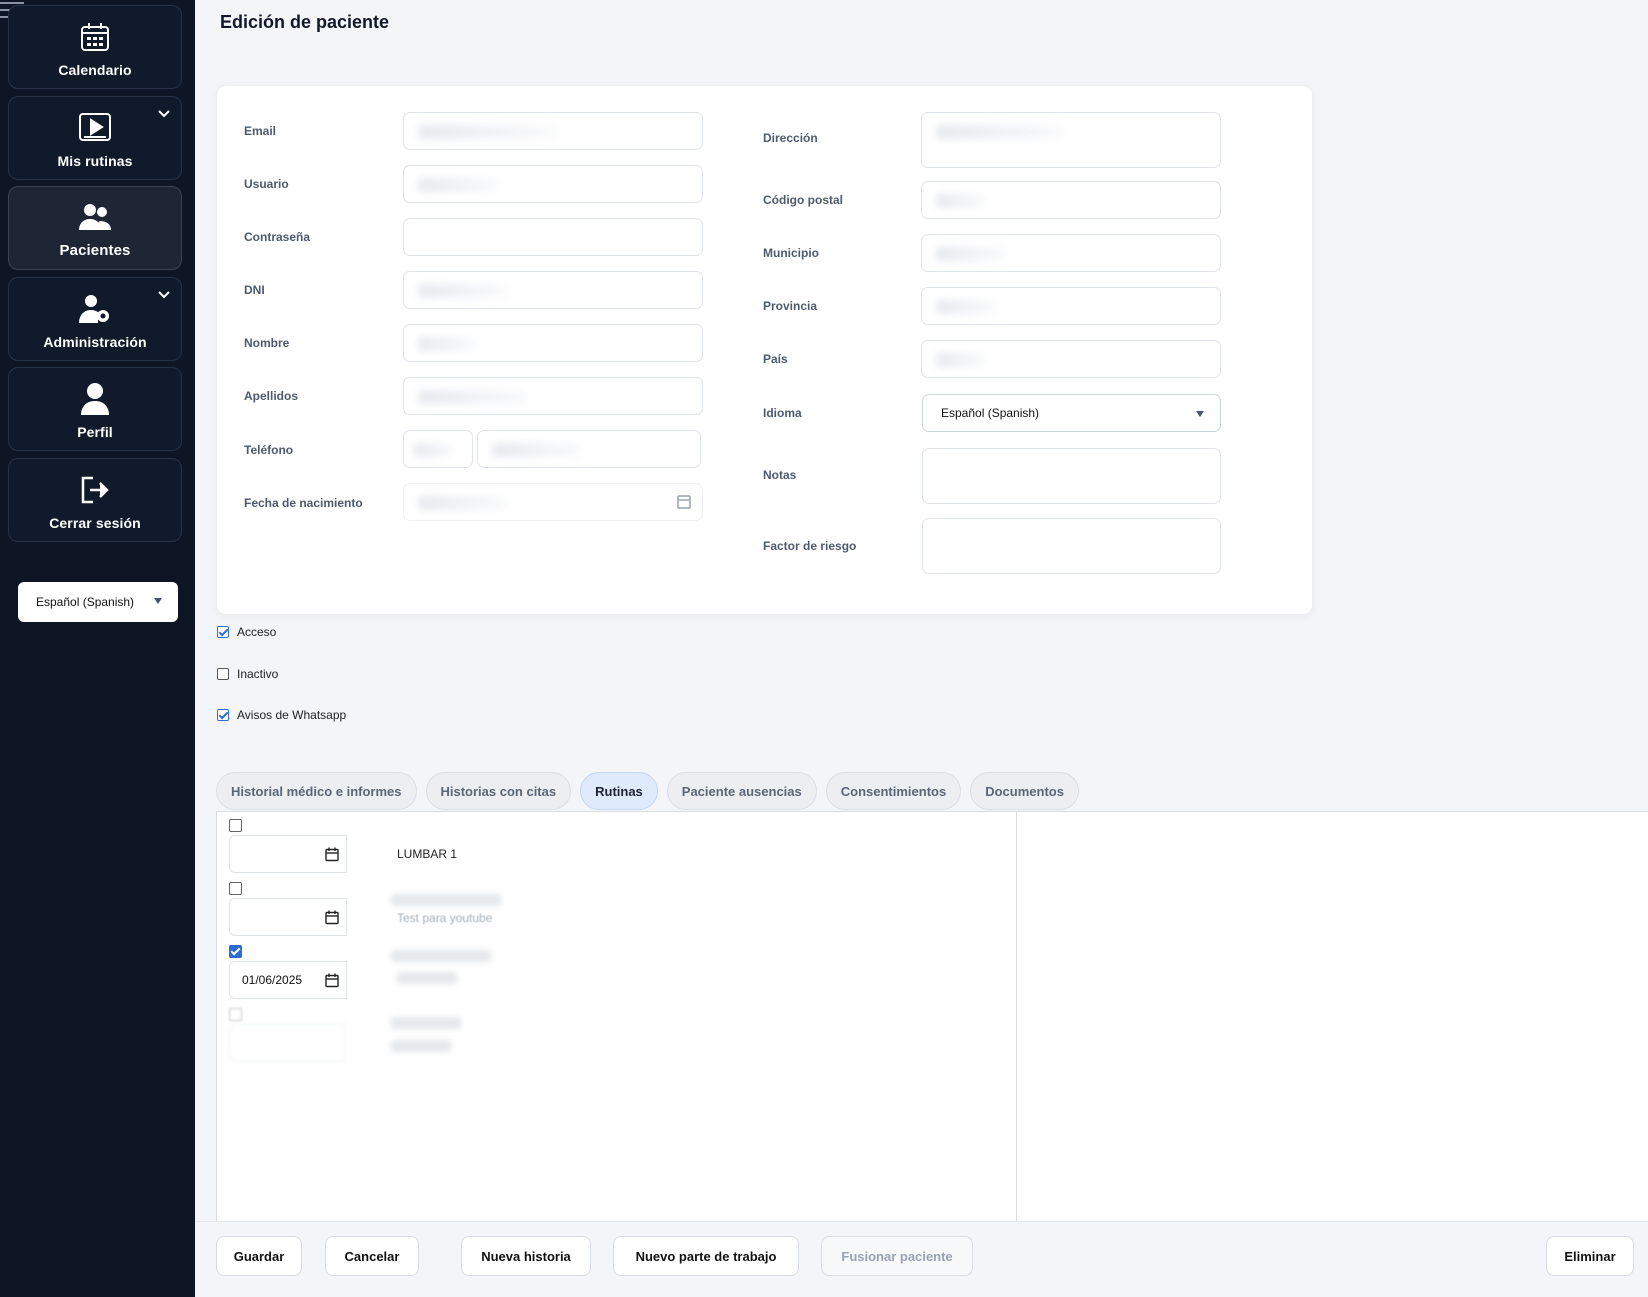 The width and height of the screenshot is (1648, 1297). What do you see at coordinates (619, 791) in the screenshot?
I see `tab-rutinas: Rutinas` at bounding box center [619, 791].